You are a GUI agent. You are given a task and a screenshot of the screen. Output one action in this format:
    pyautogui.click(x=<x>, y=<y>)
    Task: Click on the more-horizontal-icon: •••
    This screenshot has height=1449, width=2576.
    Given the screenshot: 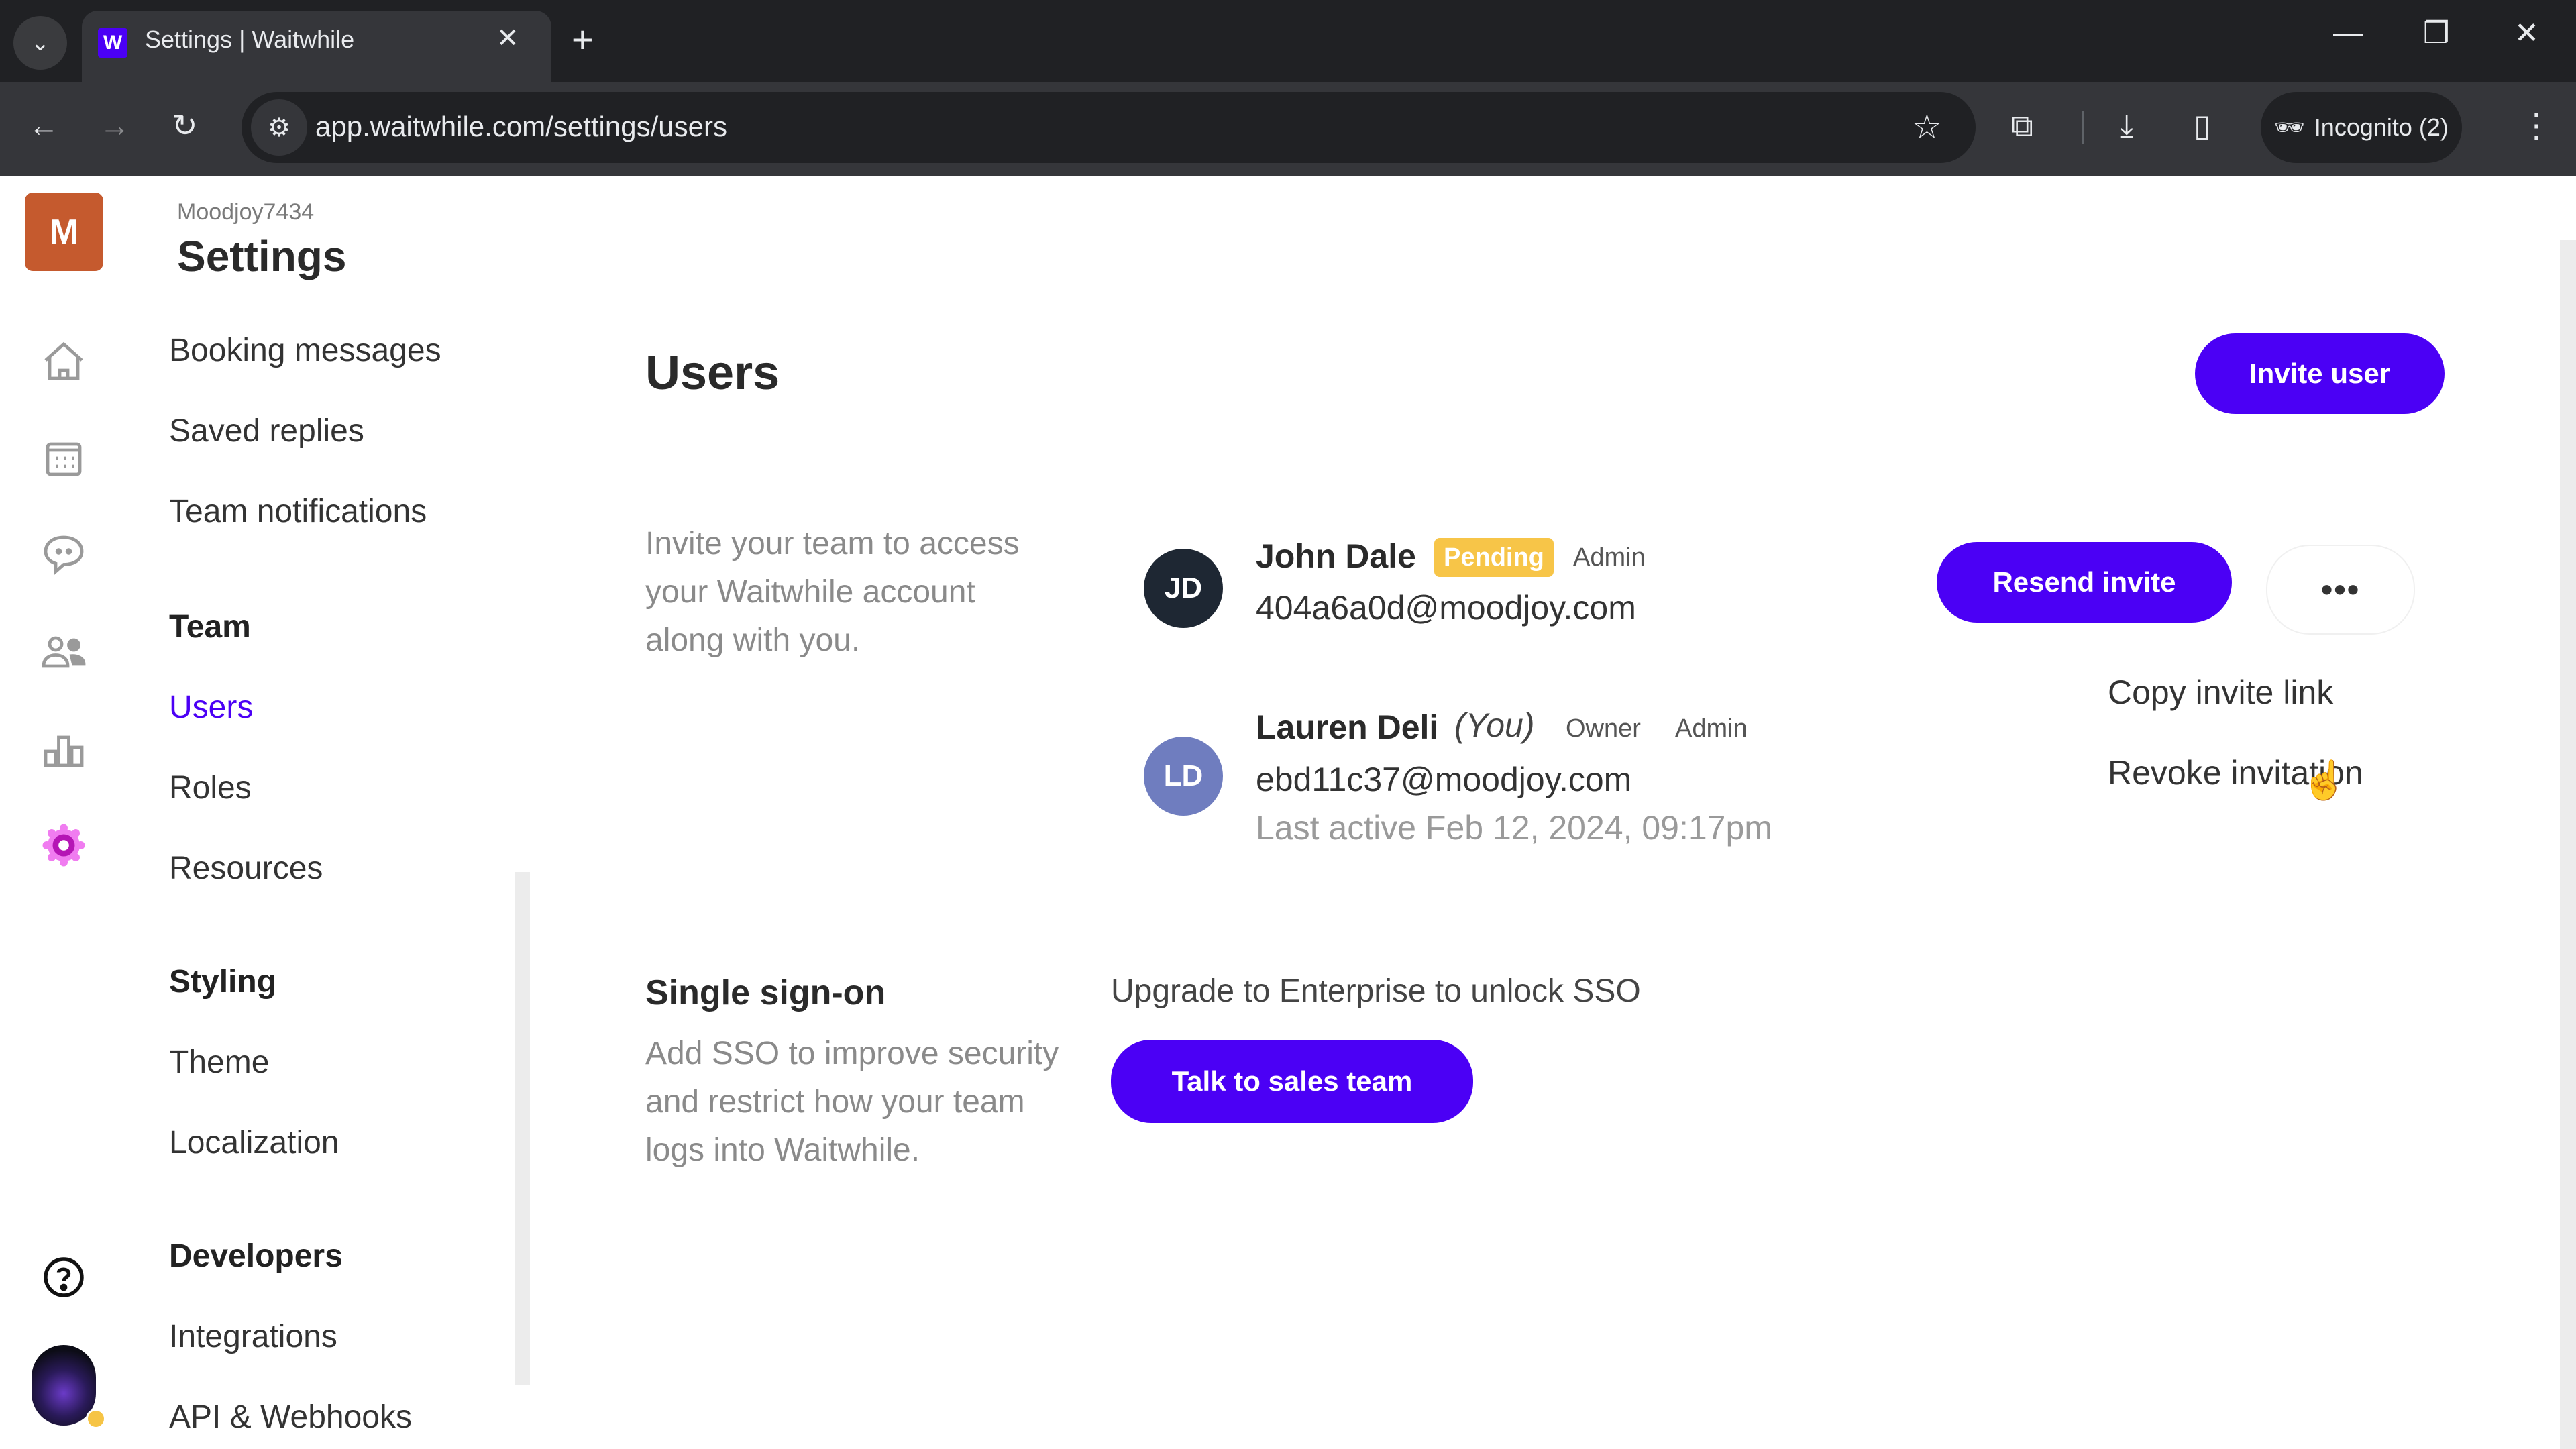 What is the action you would take?
    pyautogui.click(x=2340, y=589)
    